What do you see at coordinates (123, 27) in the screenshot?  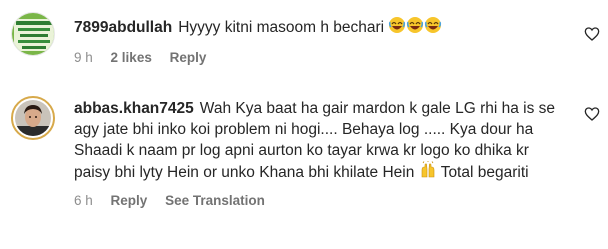 I see `username-link: 7899abdullah` at bounding box center [123, 27].